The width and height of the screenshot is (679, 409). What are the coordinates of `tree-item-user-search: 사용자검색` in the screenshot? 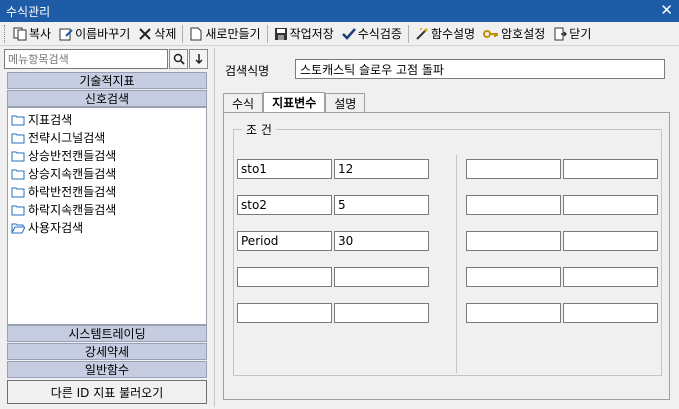 It's located at (47, 227).